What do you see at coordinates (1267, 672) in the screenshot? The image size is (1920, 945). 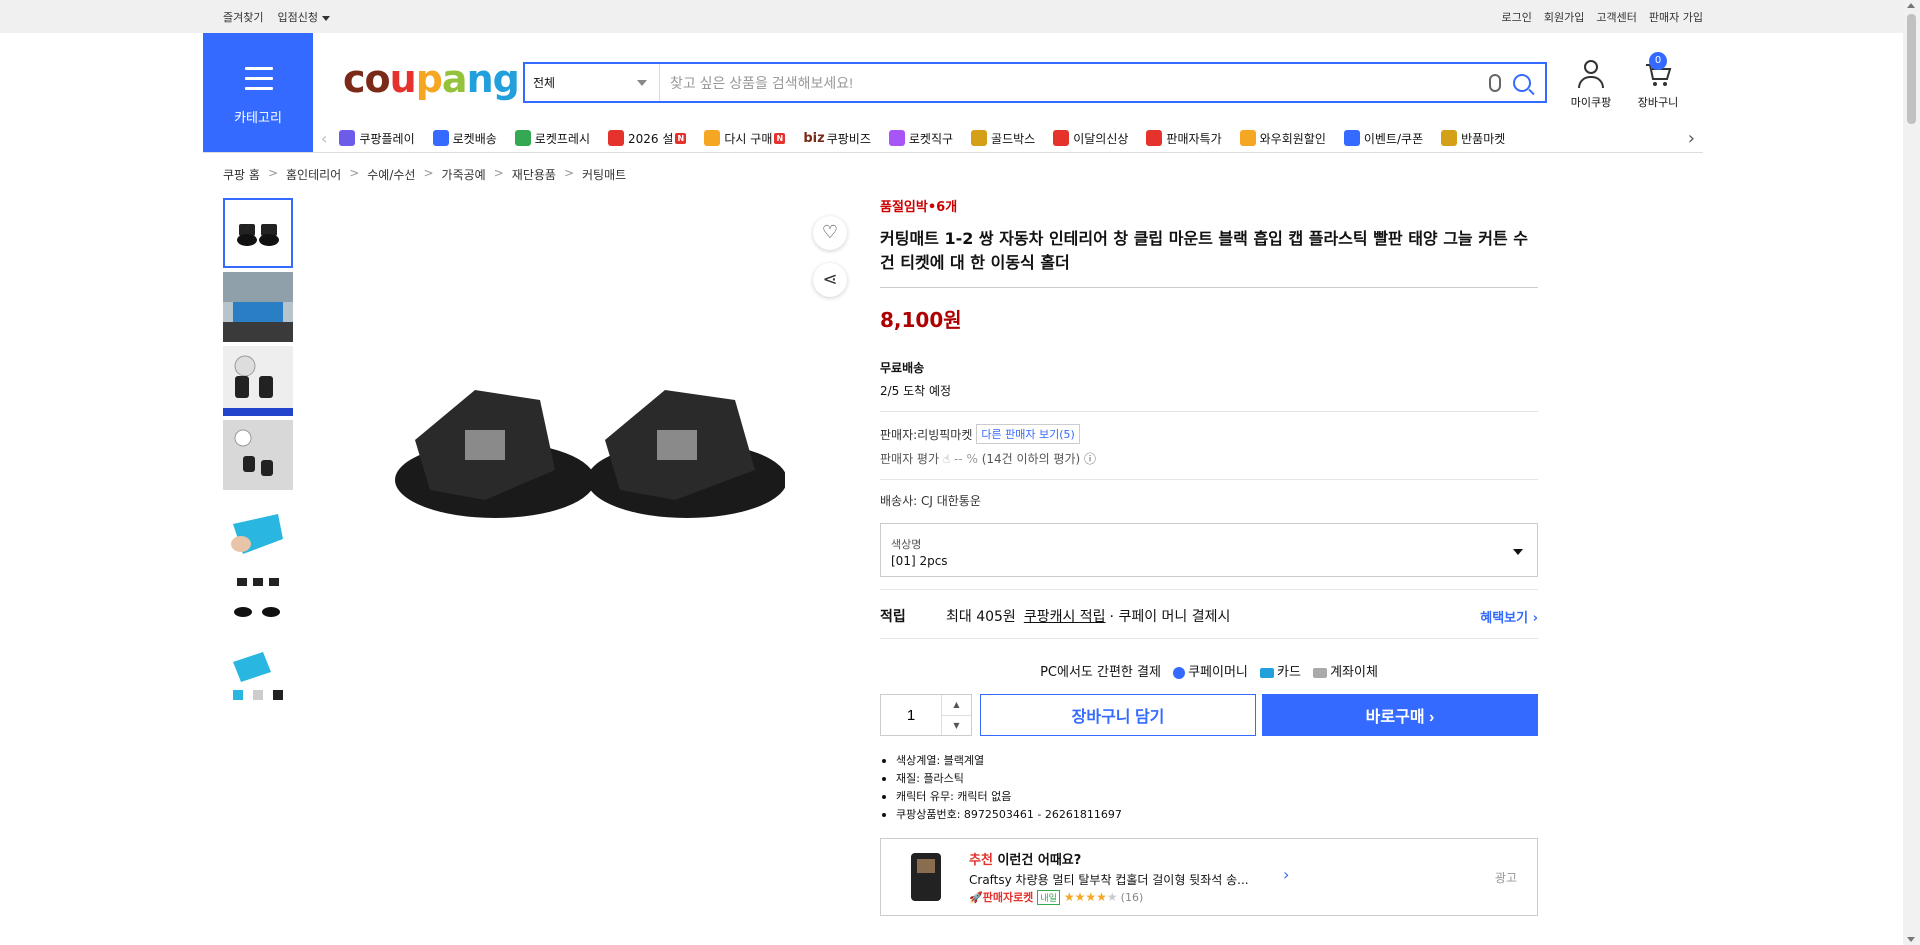 I see `card-icon` at bounding box center [1267, 672].